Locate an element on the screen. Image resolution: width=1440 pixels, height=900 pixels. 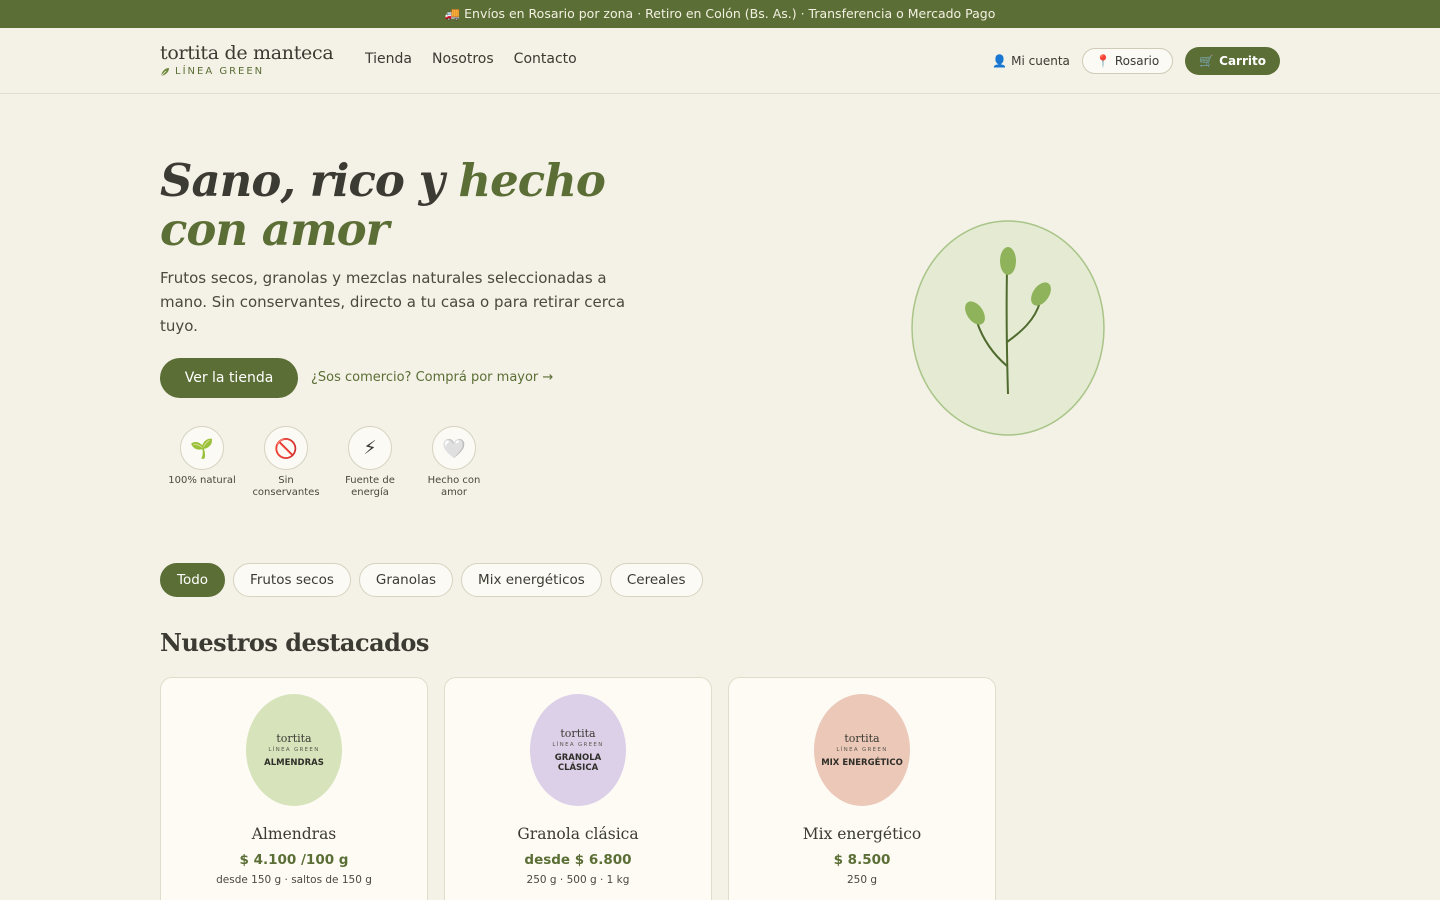
location-label: Rosario is located at coordinates (1137, 61).